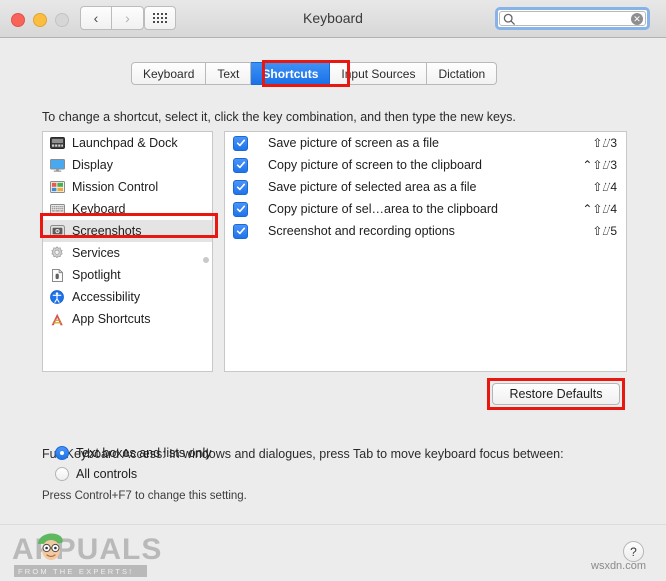  I want to click on shortcut-categories-list: Launchpad & Dock Display Mission Control, so click(127, 251).